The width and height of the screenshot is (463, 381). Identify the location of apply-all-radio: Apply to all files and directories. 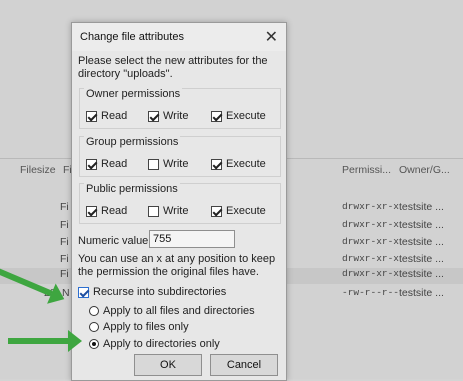
(172, 311).